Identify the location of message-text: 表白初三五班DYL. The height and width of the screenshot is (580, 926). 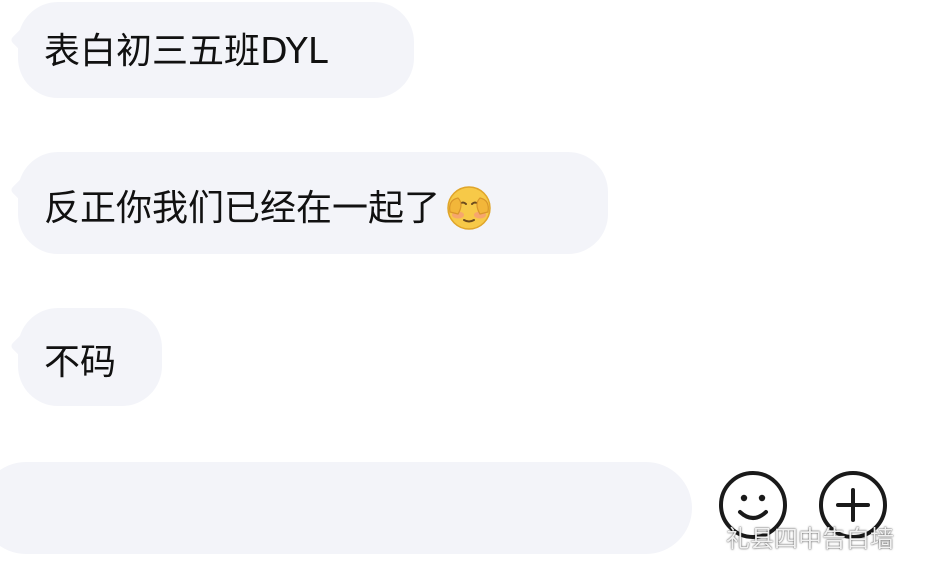
(186, 51).